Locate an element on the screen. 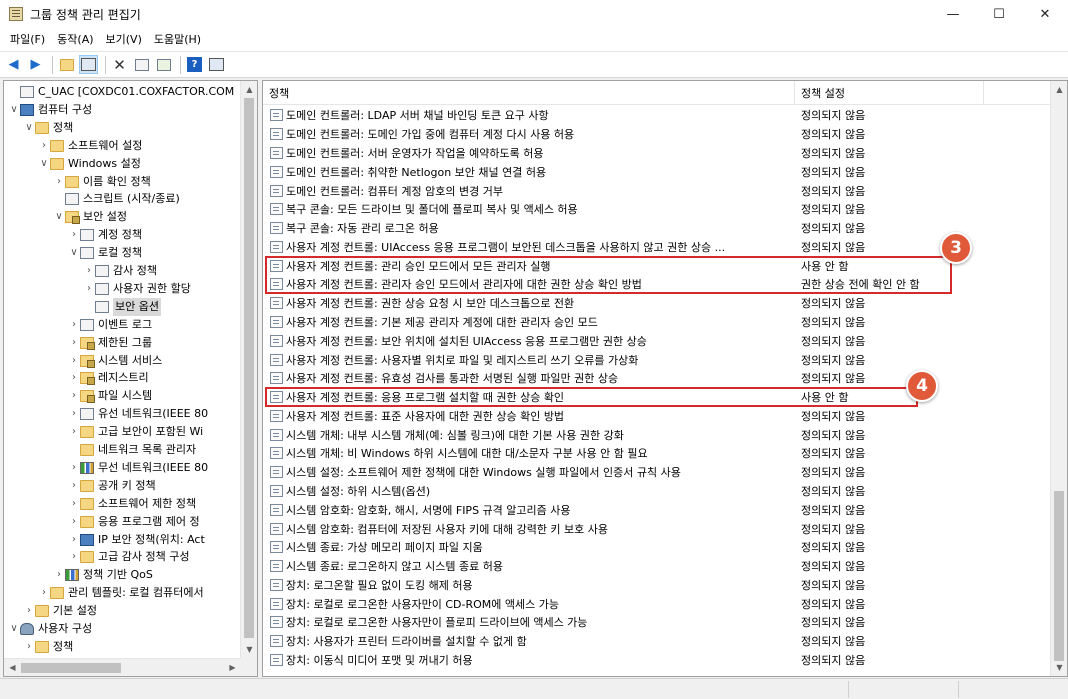 Image resolution: width=1068 pixels, height=699 pixels. tree-item: ∨ 보안 설정 is located at coordinates (65, 217).